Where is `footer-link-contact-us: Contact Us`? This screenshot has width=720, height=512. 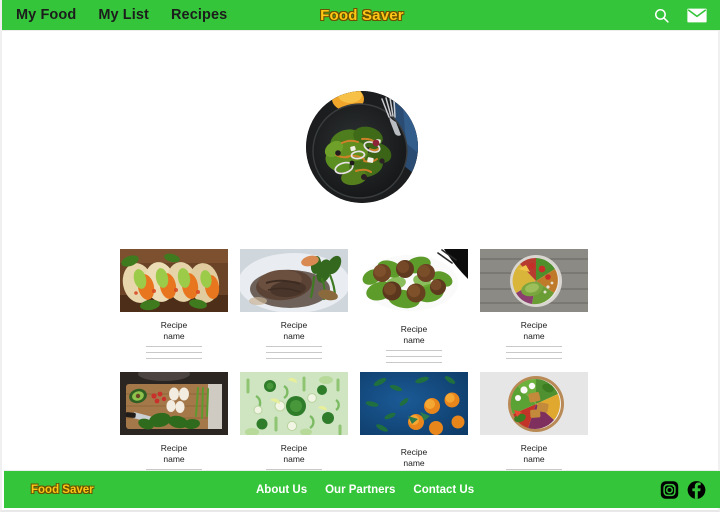 footer-link-contact-us: Contact Us is located at coordinates (443, 490).